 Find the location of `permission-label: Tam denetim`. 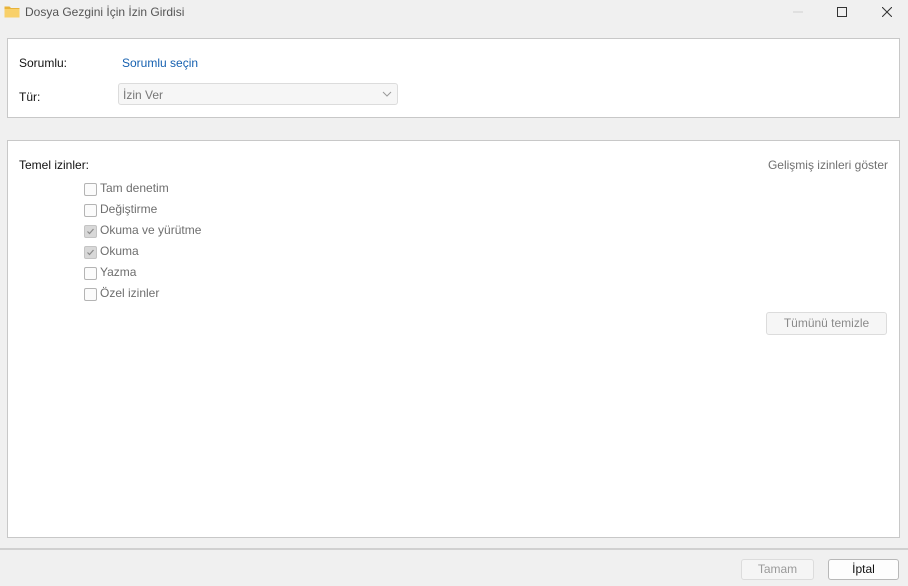

permission-label: Tam denetim is located at coordinates (134, 188).